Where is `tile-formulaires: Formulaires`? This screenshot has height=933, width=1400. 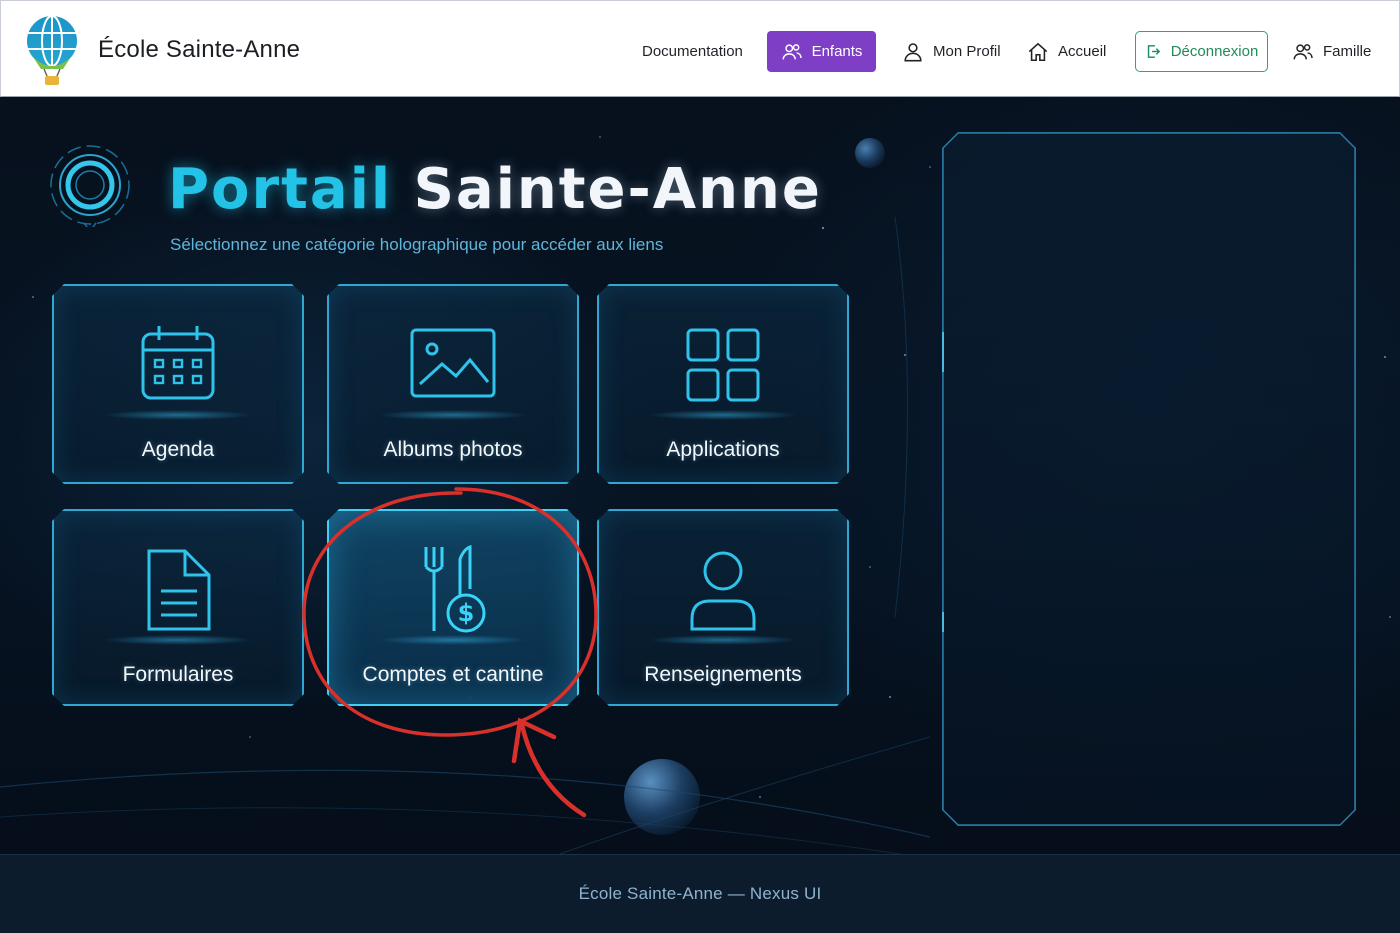
tile-formulaires: Formulaires is located at coordinates (178, 607).